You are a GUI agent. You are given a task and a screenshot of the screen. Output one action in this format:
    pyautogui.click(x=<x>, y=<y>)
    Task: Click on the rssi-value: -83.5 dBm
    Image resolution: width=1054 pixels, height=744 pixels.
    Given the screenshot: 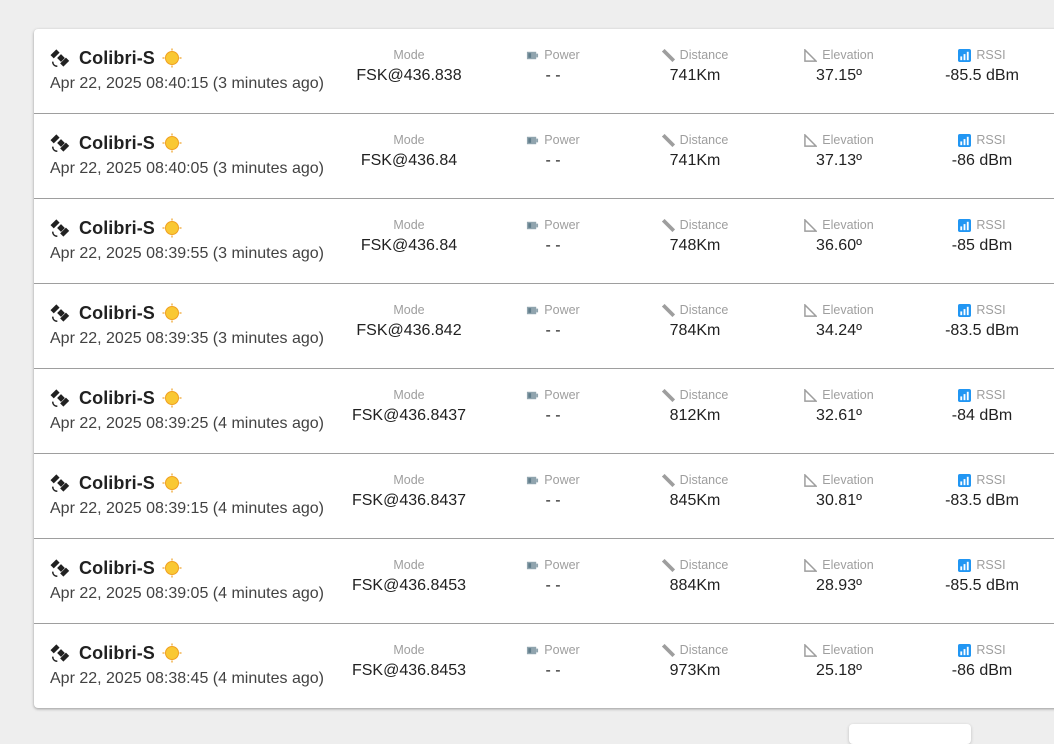 What is the action you would take?
    pyautogui.click(x=982, y=500)
    